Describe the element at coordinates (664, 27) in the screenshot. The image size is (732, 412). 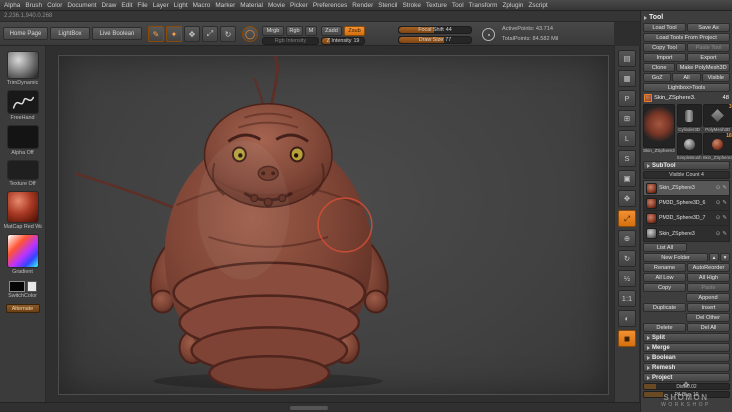
I see `load-tool-button: Load Tool` at that location.